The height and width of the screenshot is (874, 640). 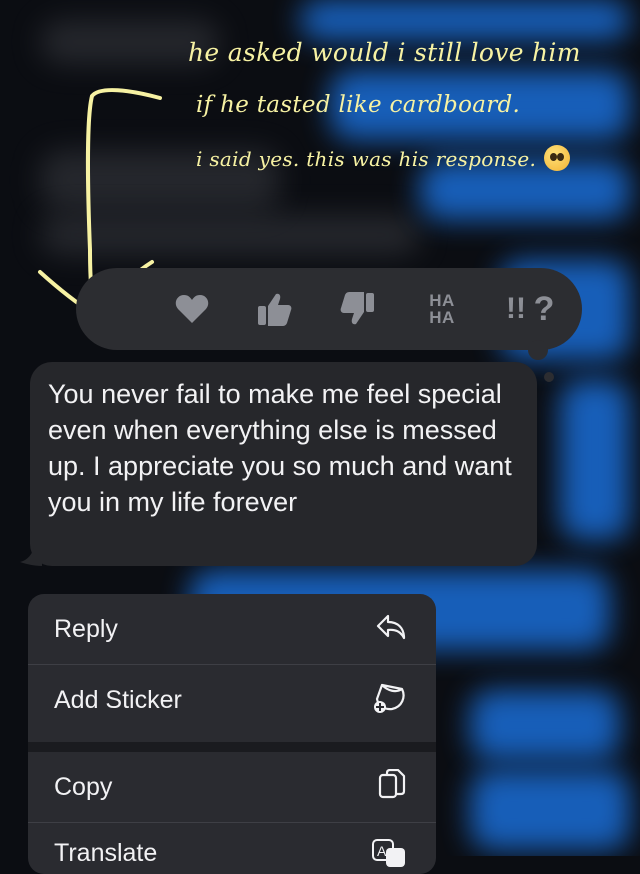 What do you see at coordinates (392, 787) in the screenshot?
I see `copy-icon` at bounding box center [392, 787].